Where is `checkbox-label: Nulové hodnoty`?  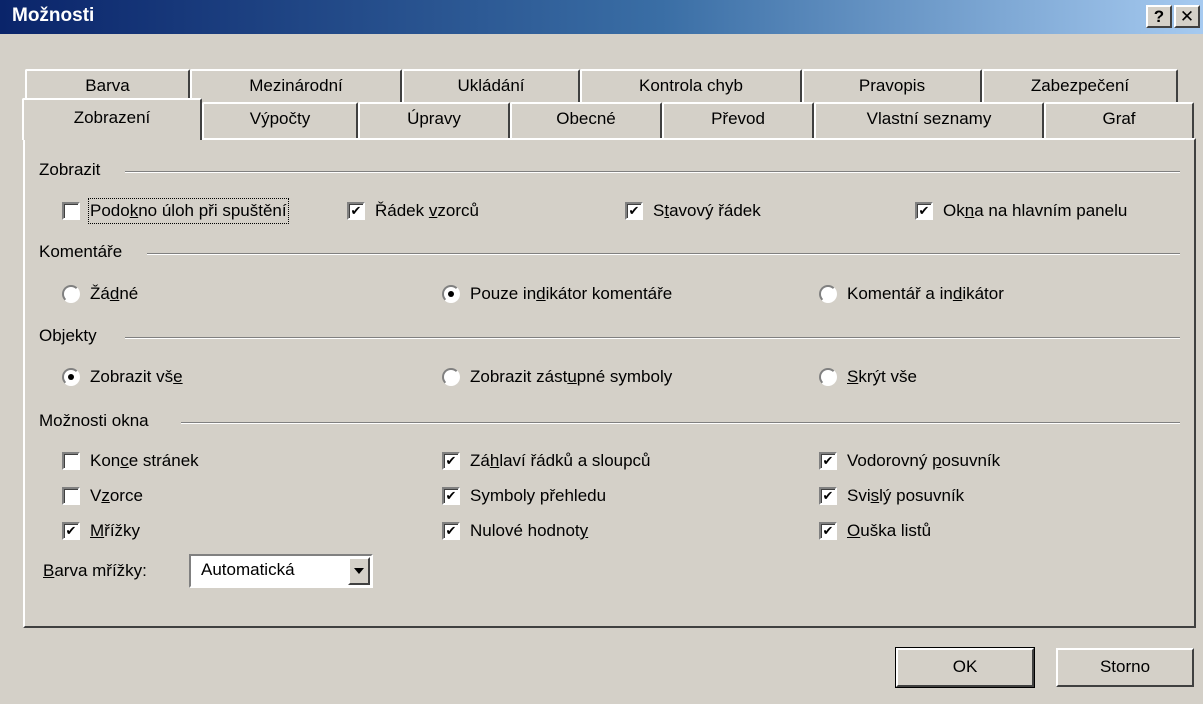 checkbox-label: Nulové hodnoty is located at coordinates (529, 530).